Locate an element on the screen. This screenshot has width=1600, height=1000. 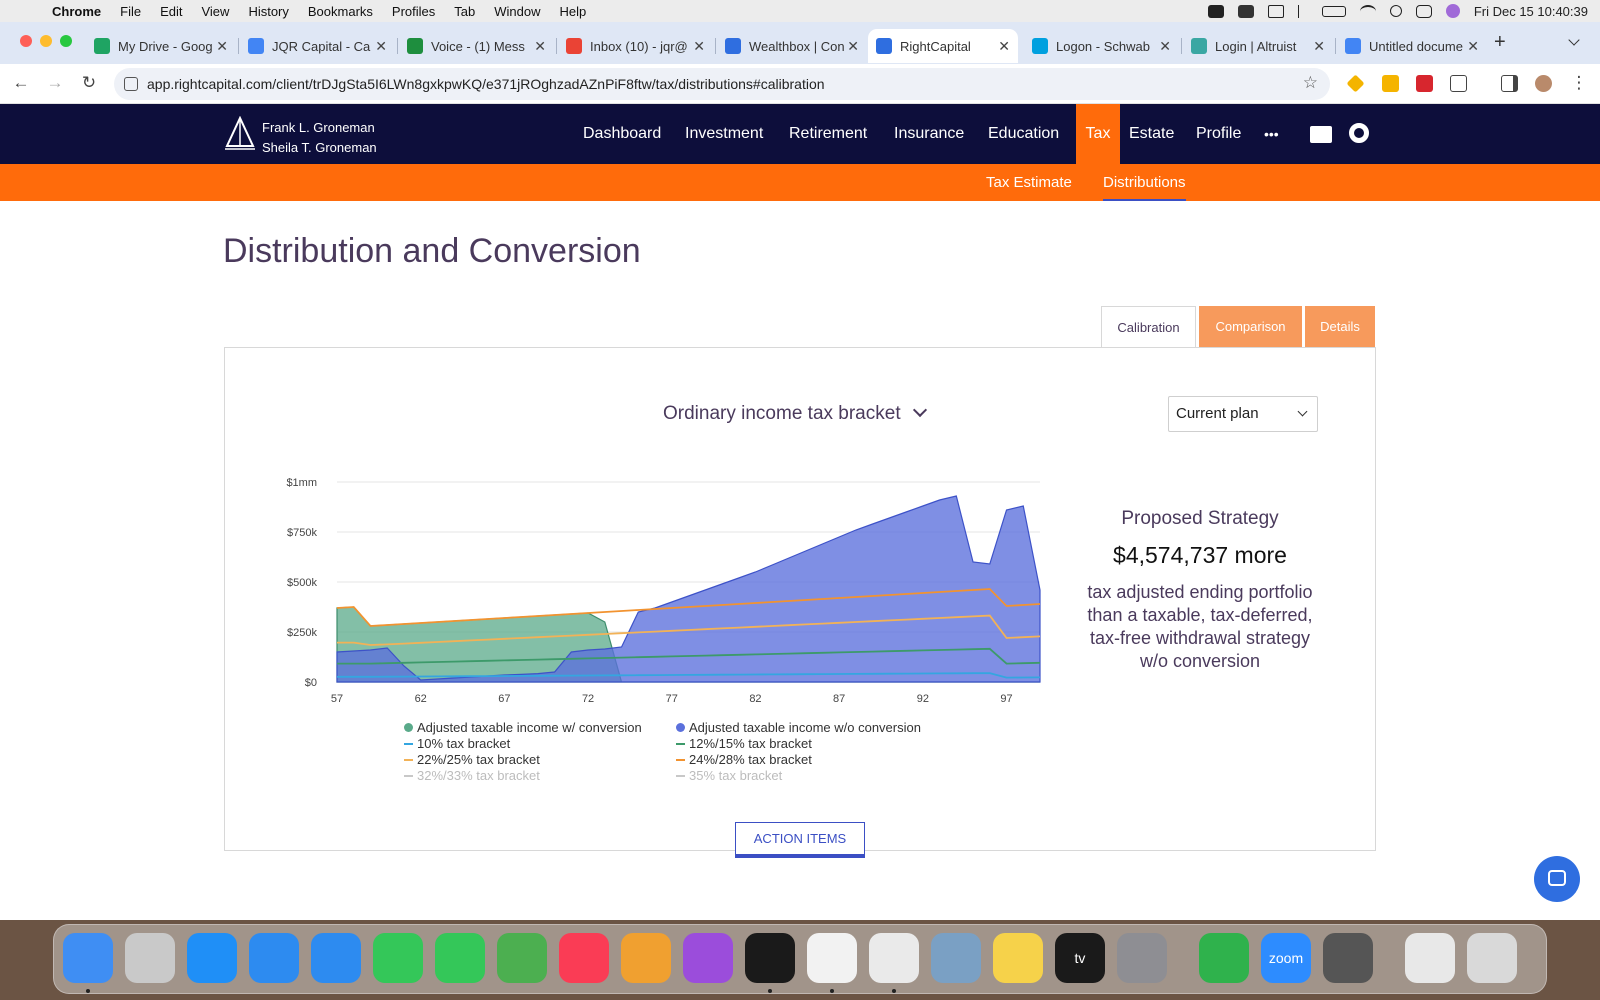
wifi-icon is located at coordinates (1367, 11).